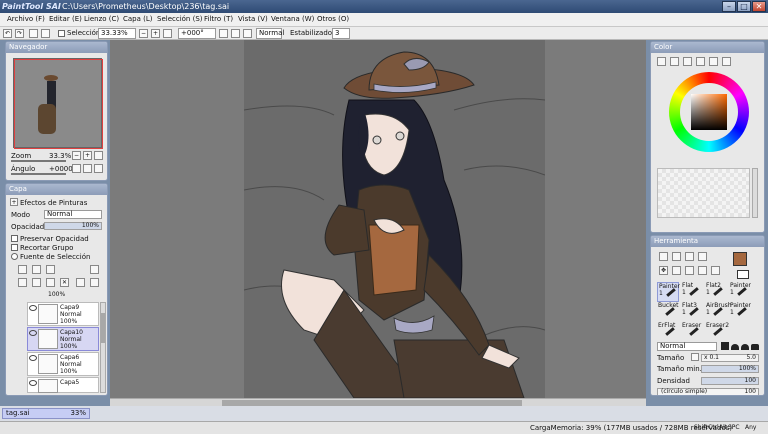 The image size is (768, 434). I want to click on undo-icon: ↶, so click(7, 33).